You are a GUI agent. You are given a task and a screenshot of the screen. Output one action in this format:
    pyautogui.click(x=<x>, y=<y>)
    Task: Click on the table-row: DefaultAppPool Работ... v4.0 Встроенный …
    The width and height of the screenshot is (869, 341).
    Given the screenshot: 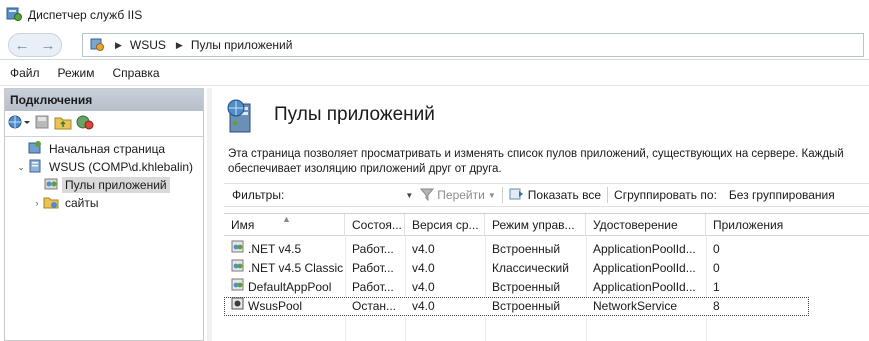 What is the action you would take?
    pyautogui.click(x=546, y=287)
    